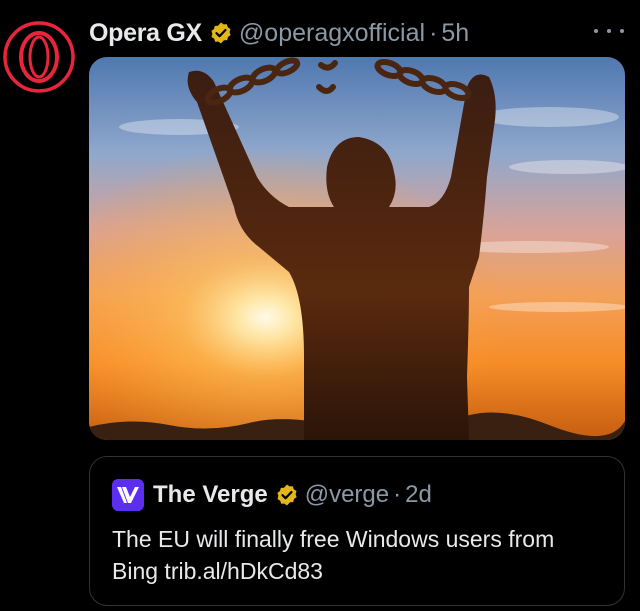  I want to click on post-header: Opera GX @operagxofficial · 5h, so click(359, 33).